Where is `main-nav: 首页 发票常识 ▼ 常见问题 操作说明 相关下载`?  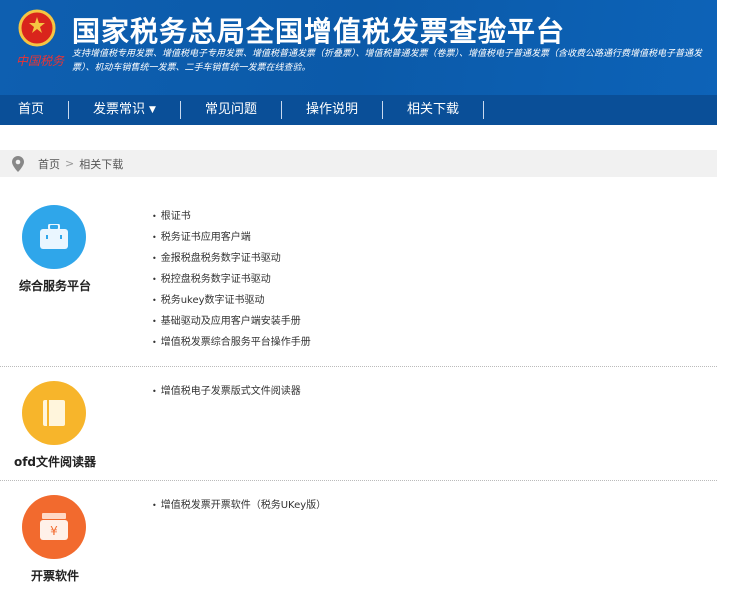
main-nav: 首页 发票常识 ▼ 常见问题 操作说明 相关下载 is located at coordinates (358, 110).